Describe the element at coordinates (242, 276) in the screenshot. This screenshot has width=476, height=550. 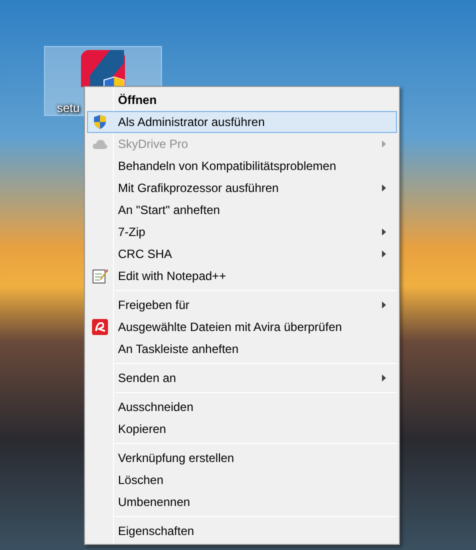
I see `menu-item: Edit with Notepad++` at that location.